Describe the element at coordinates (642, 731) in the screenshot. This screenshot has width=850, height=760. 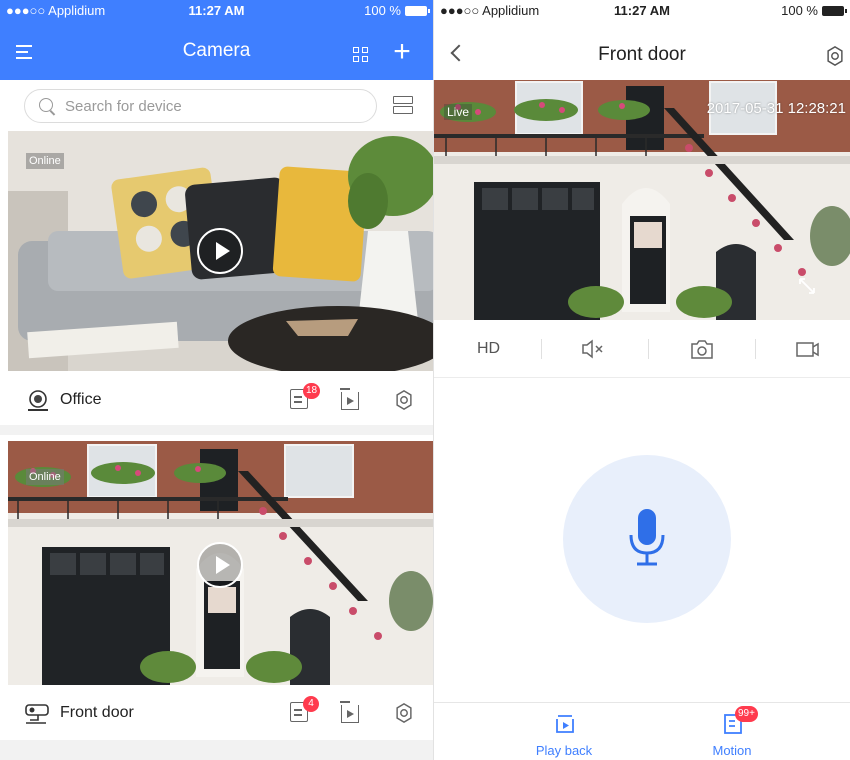
I see `bottom-tab-bar: Play back 99+ Motion` at that location.